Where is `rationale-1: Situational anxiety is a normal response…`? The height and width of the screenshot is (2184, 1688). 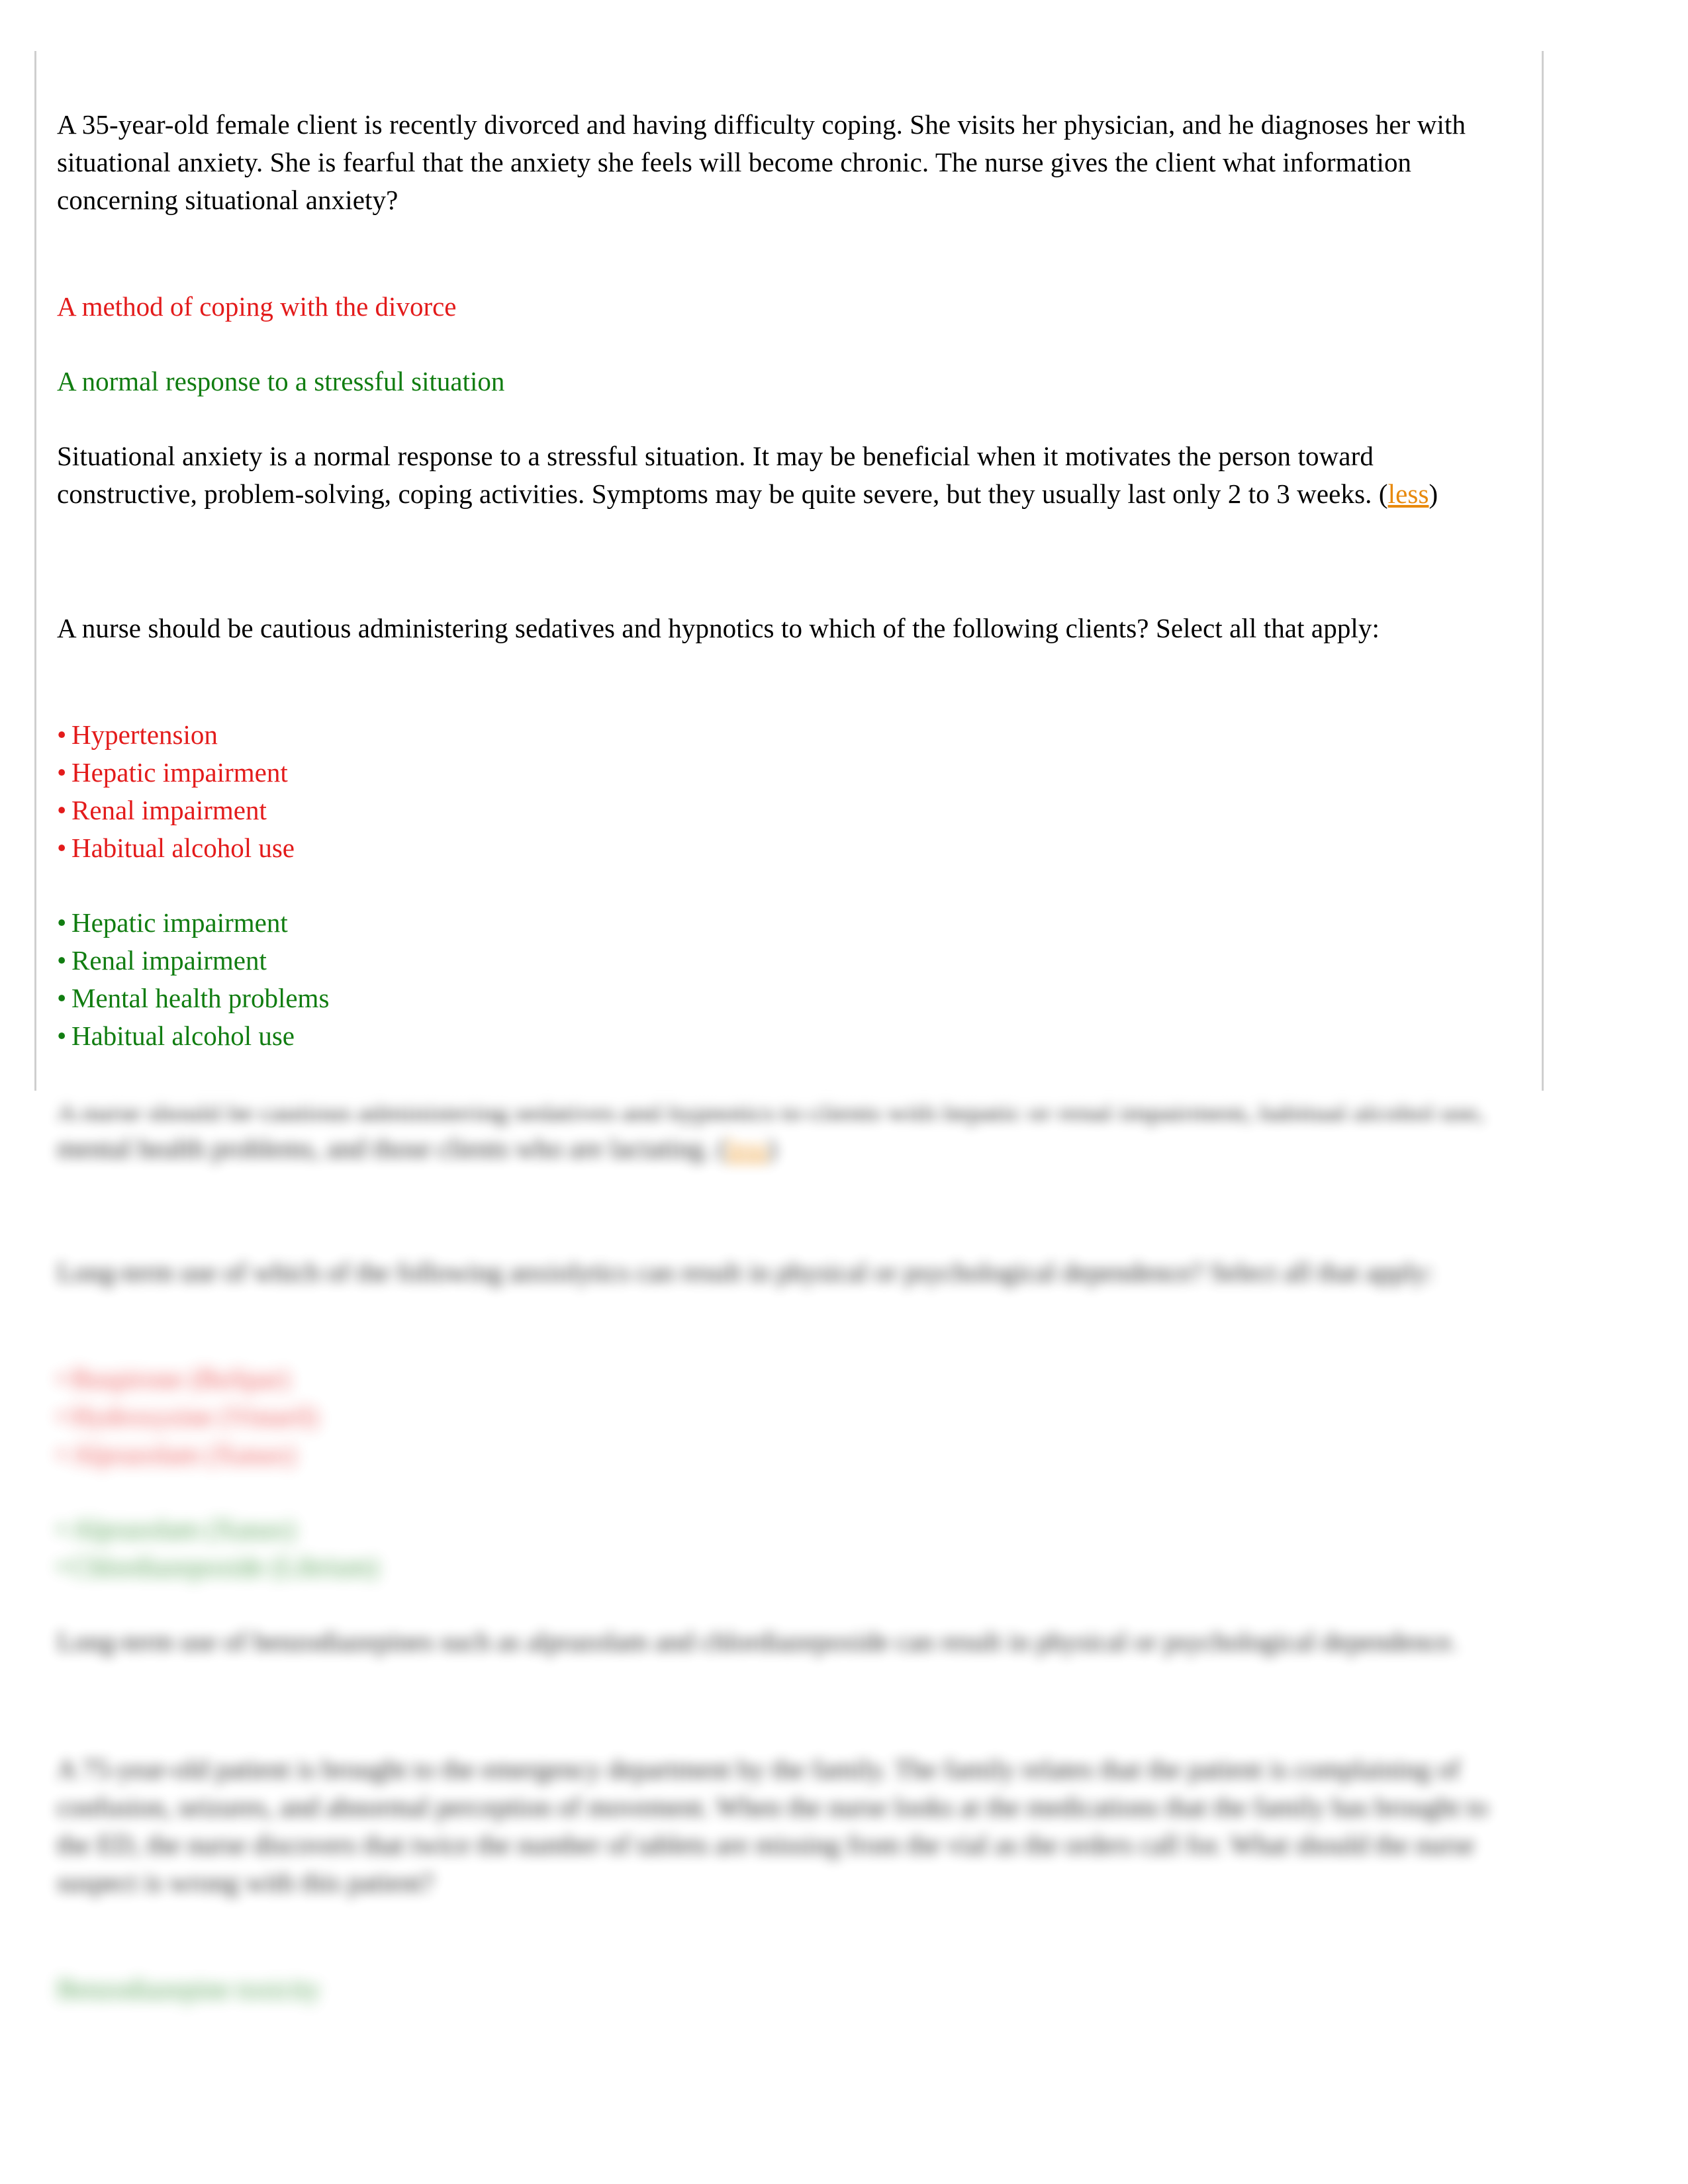 rationale-1: Situational anxiety is a normal response… is located at coordinates (785, 475).